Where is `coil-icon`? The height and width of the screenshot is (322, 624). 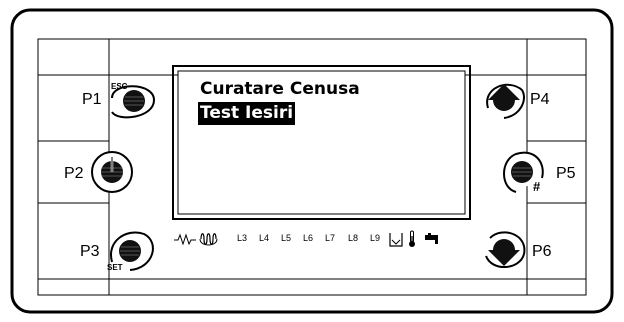 coil-icon is located at coordinates (208, 239).